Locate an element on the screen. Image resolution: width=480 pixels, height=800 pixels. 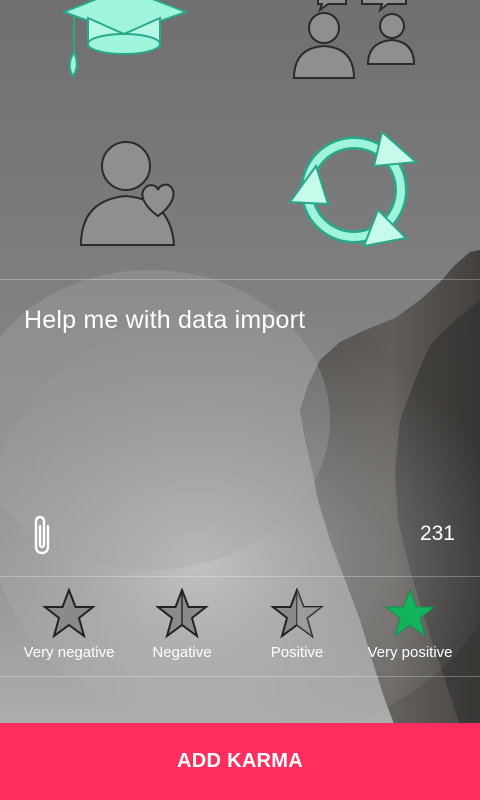
rating-label: Very positive is located at coordinates (410, 652).